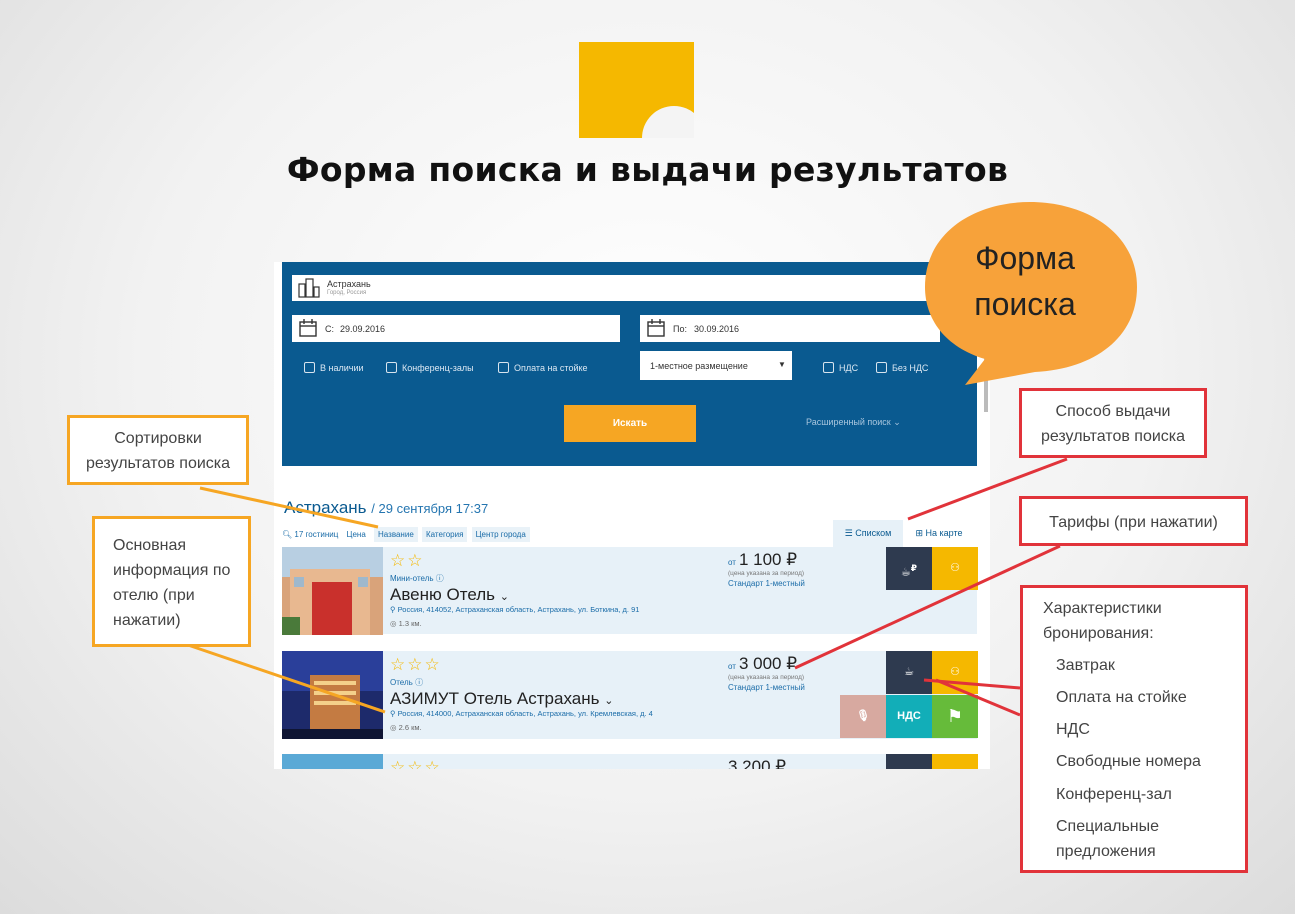 Image resolution: width=1295 pixels, height=914 pixels. Describe the element at coordinates (909, 568) in the screenshot. I see `breakfast-icon: ☕₽` at that location.